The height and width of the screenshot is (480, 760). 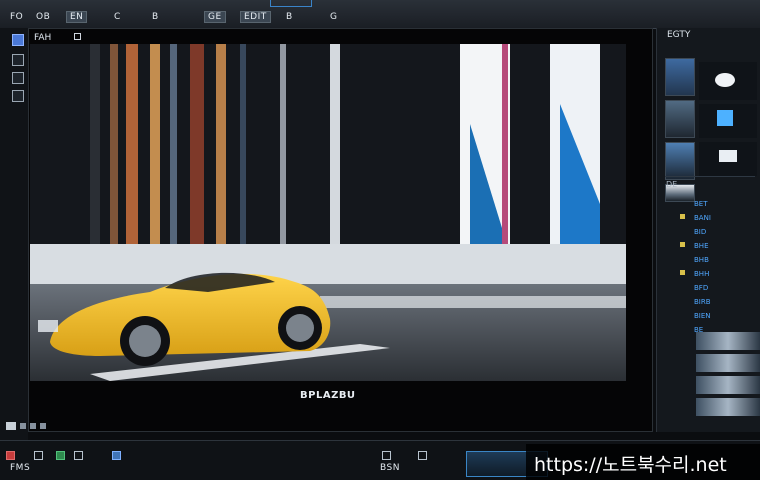 What do you see at coordinates (333, 17) in the screenshot?
I see `menu-item-6: G` at bounding box center [333, 17].